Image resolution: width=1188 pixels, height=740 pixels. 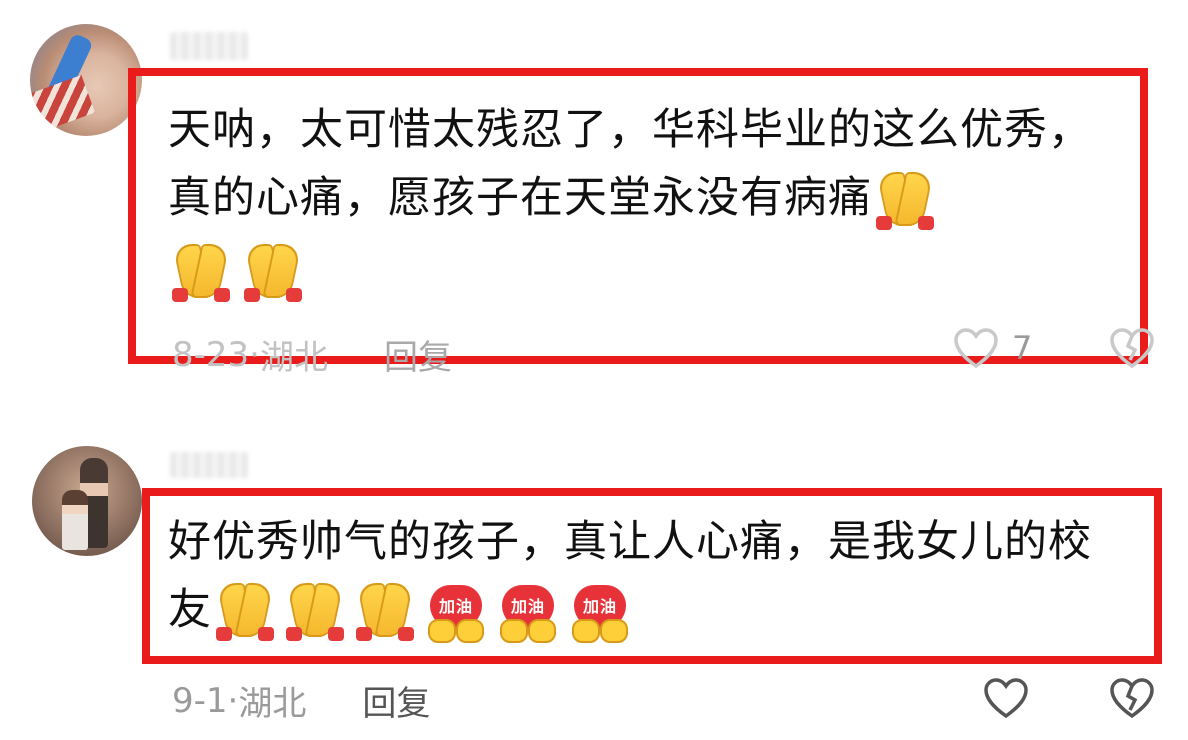 I want to click on comment-date: 8-23, so click(x=211, y=354).